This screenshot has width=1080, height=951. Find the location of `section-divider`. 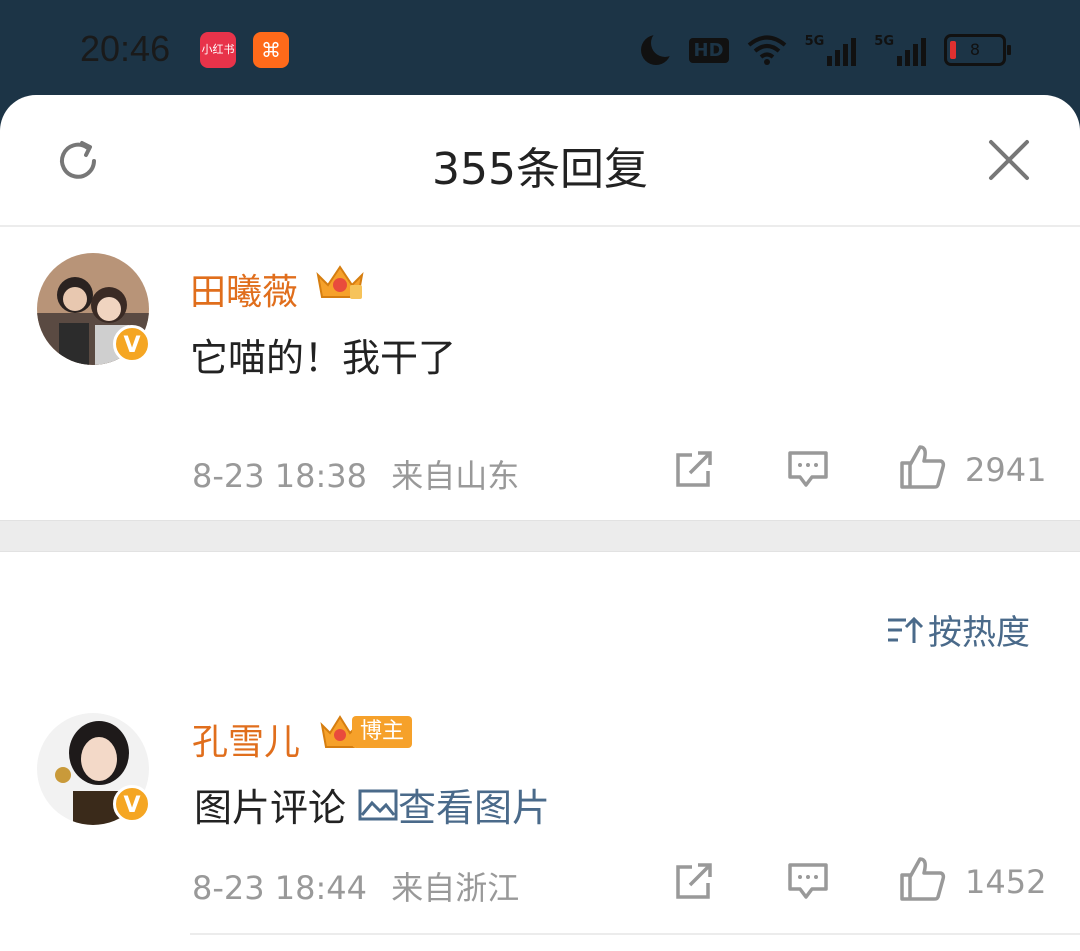

section-divider is located at coordinates (540, 536).